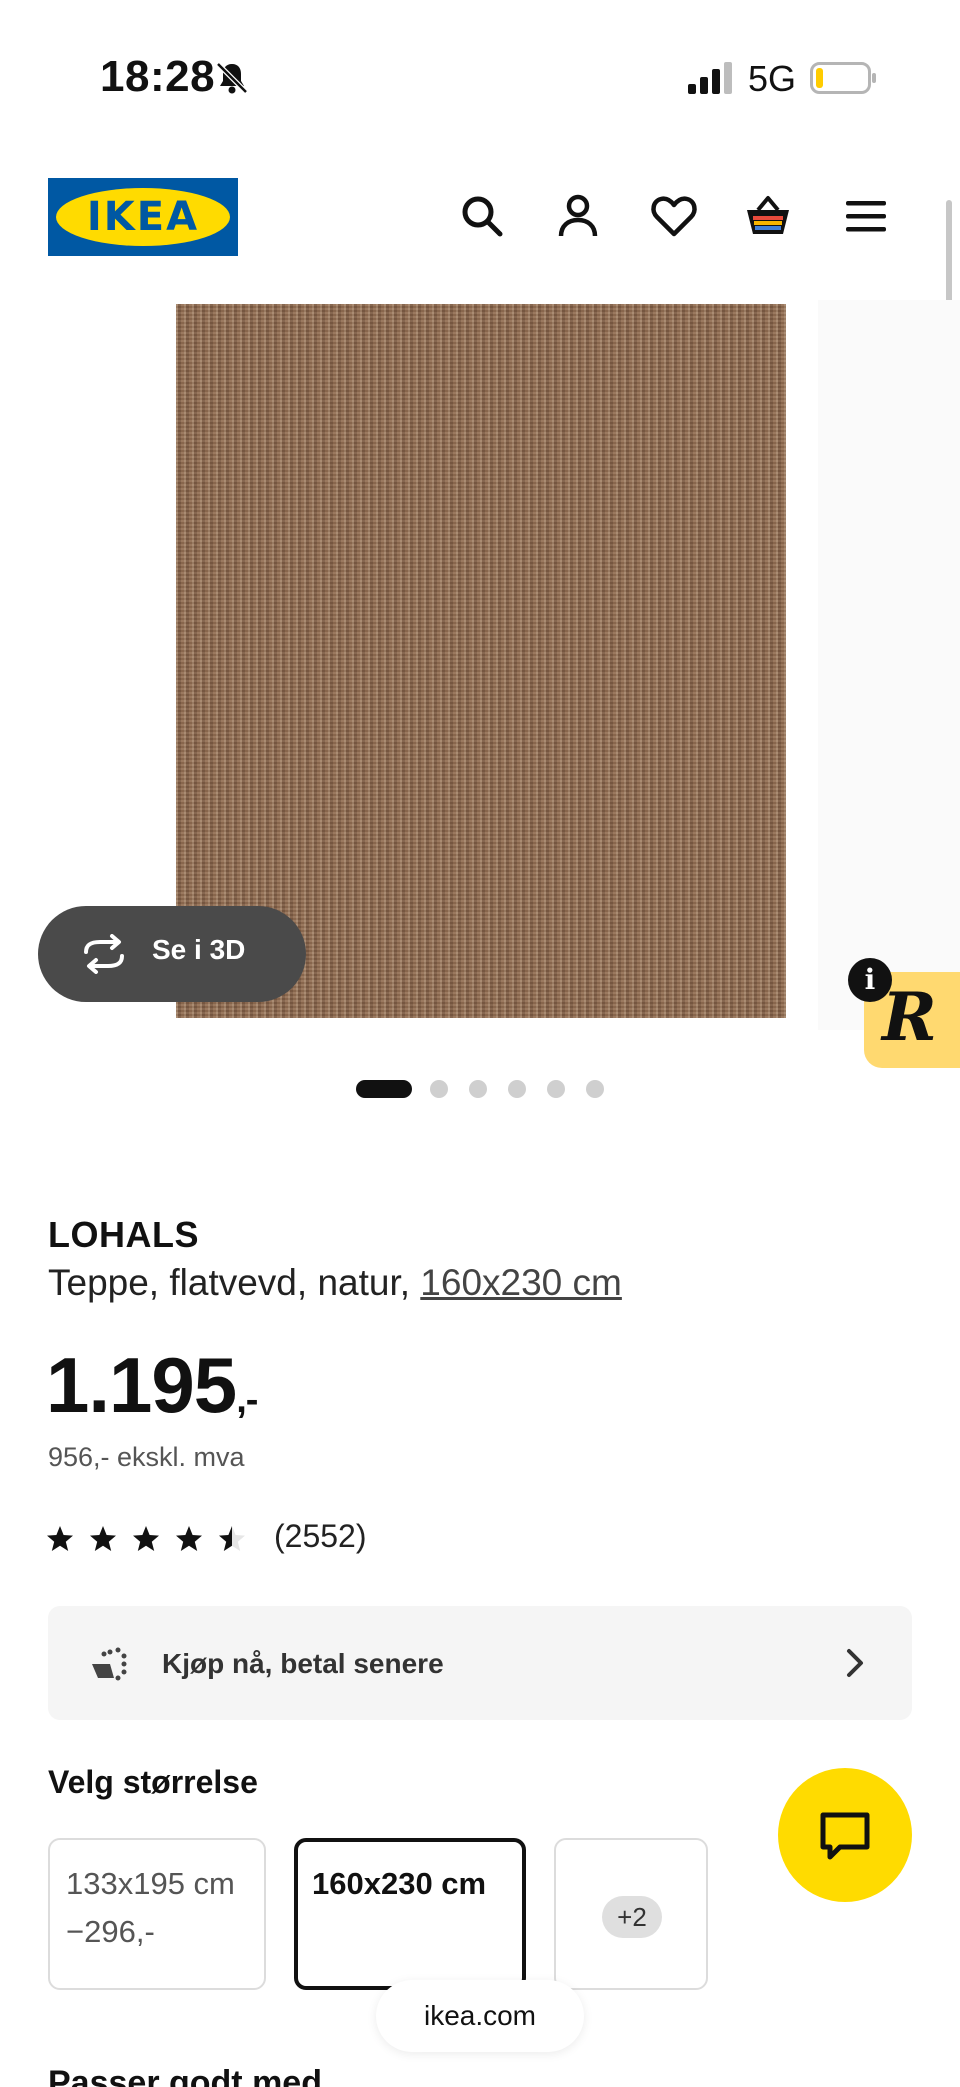 Image resolution: width=960 pixels, height=2087 pixels. Describe the element at coordinates (772, 78) in the screenshot. I see `network-type: 5G` at that location.